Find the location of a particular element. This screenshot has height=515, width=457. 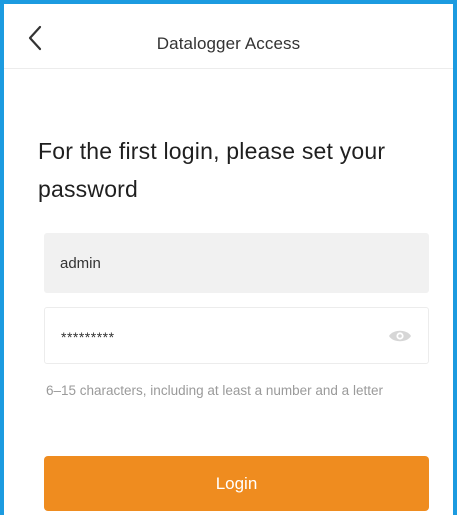

eye-icon is located at coordinates (400, 336).